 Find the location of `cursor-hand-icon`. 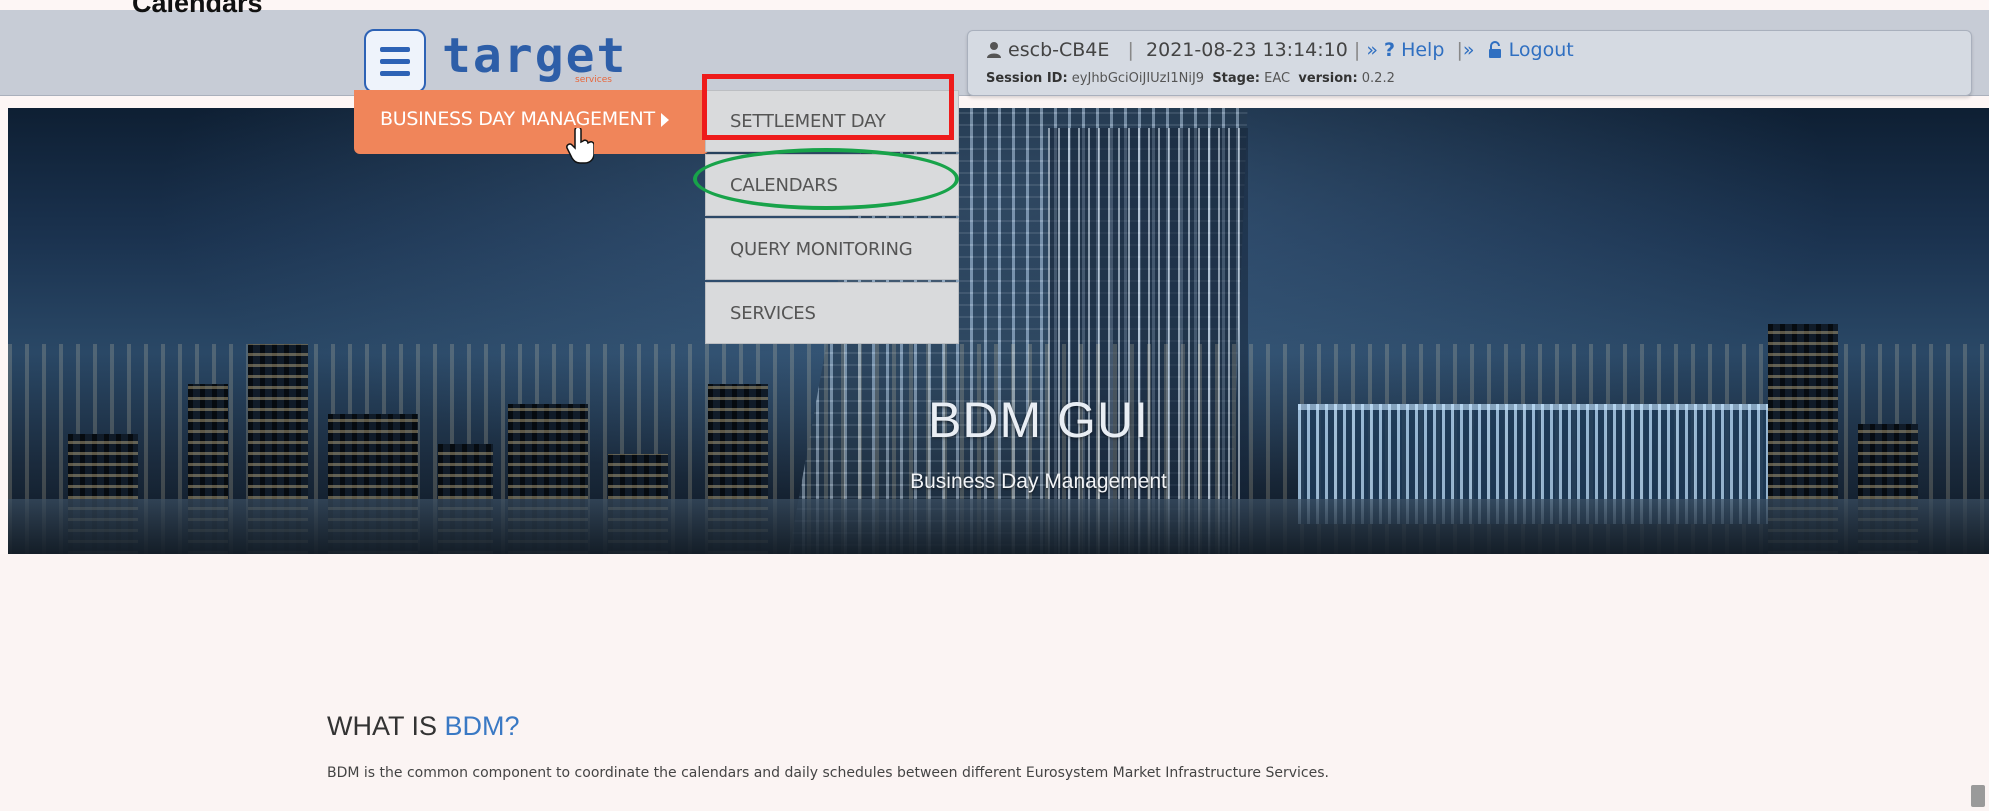

cursor-hand-icon is located at coordinates (580, 146).